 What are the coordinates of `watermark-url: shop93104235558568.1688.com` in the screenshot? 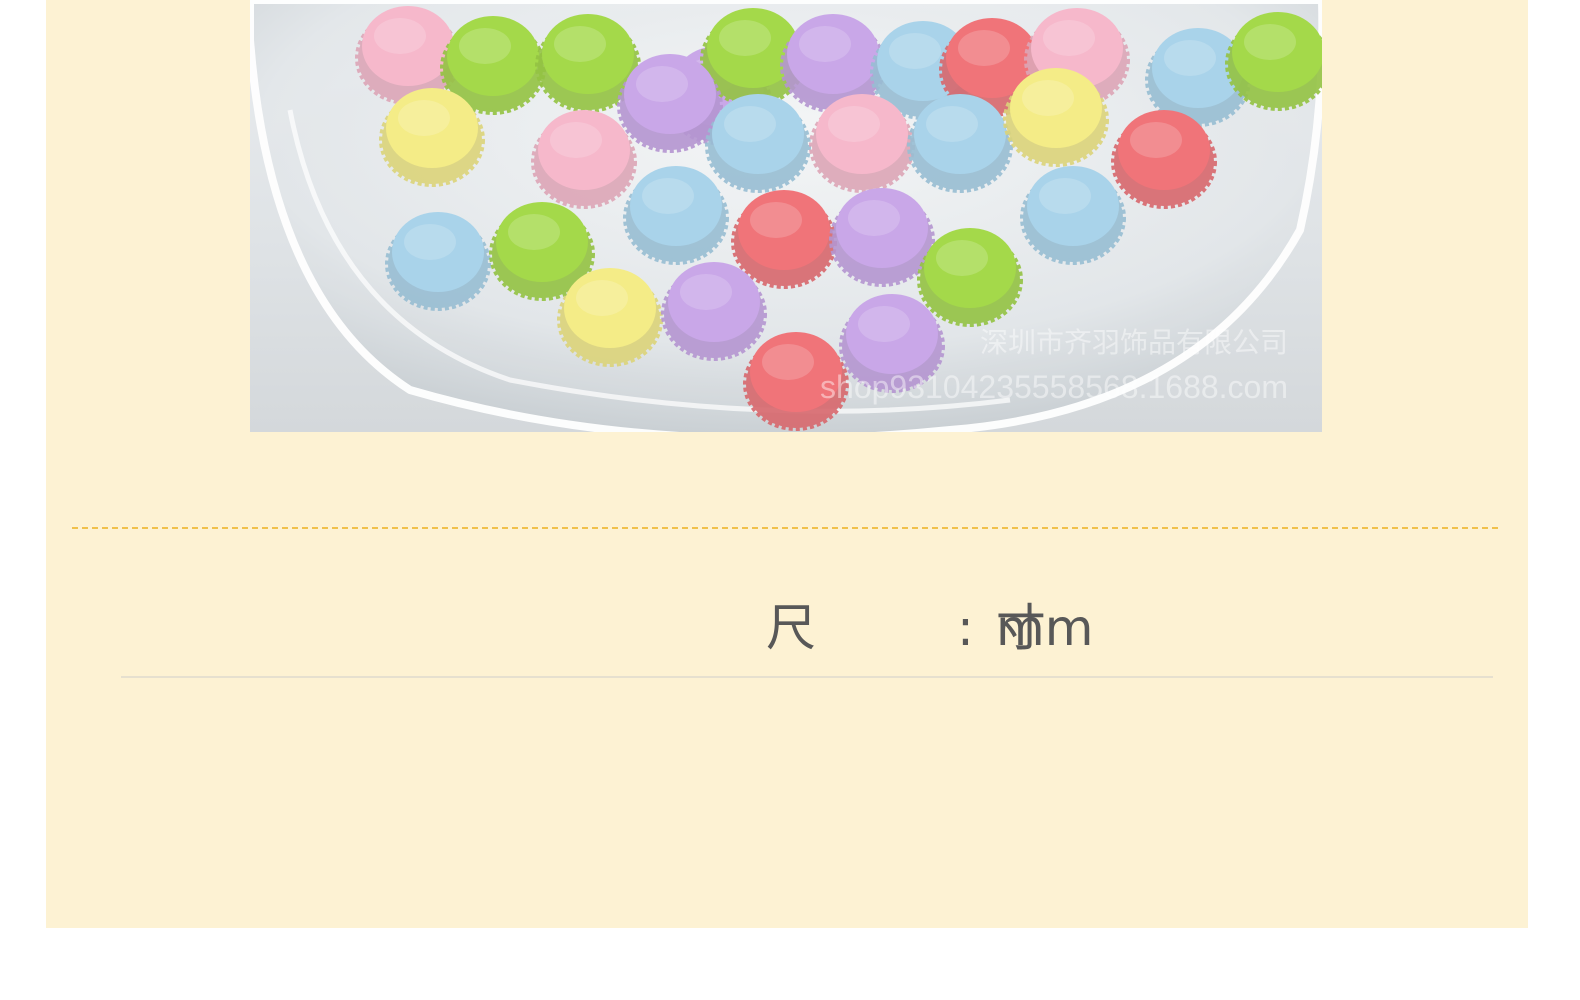 It's located at (1054, 387).